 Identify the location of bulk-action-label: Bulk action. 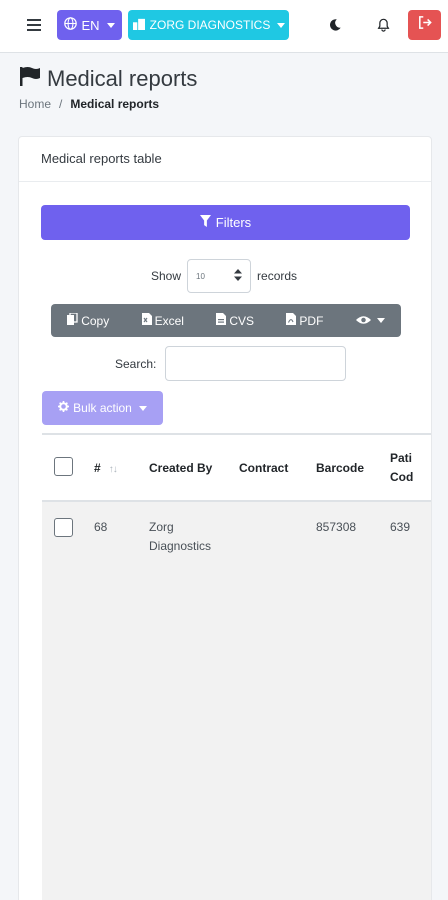
(102, 408).